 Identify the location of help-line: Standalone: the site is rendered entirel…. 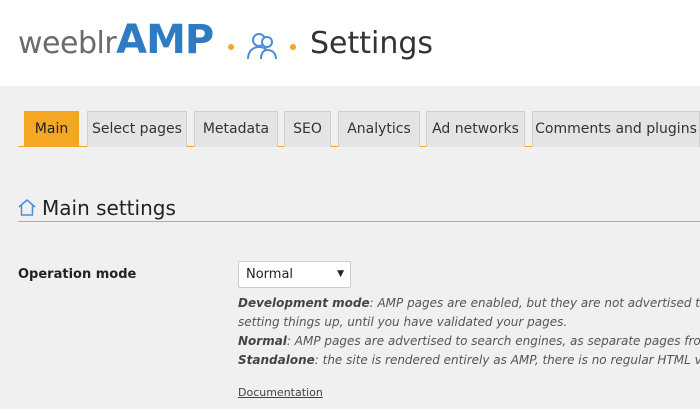
(469, 360).